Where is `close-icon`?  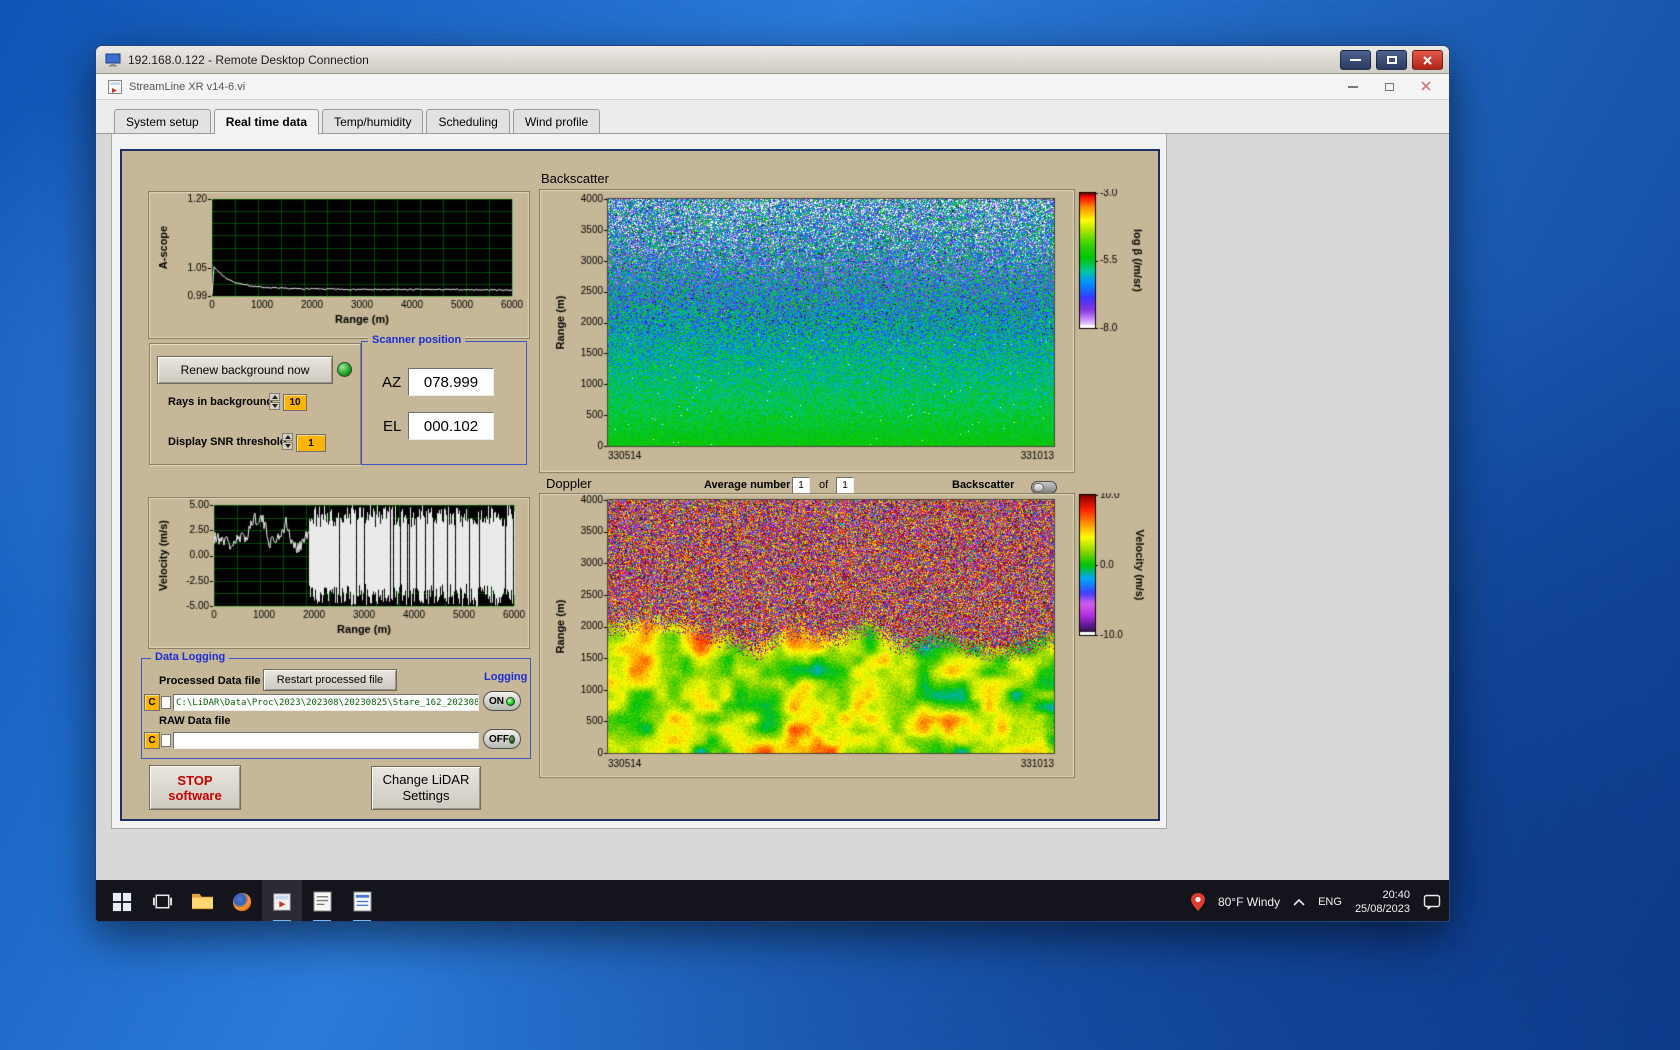
close-icon is located at coordinates (1427, 60).